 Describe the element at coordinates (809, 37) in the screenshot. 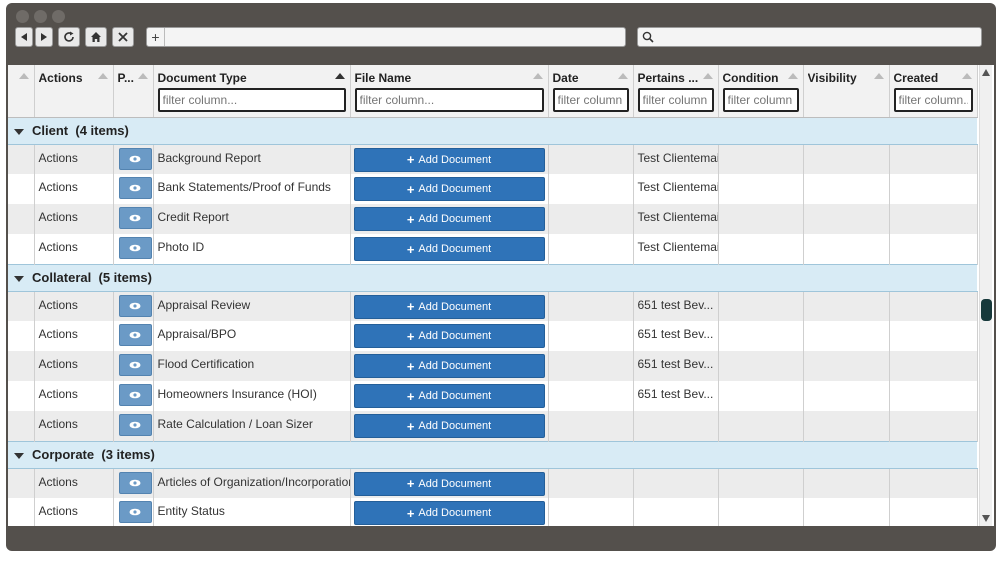

I see `browser-search-bar` at that location.